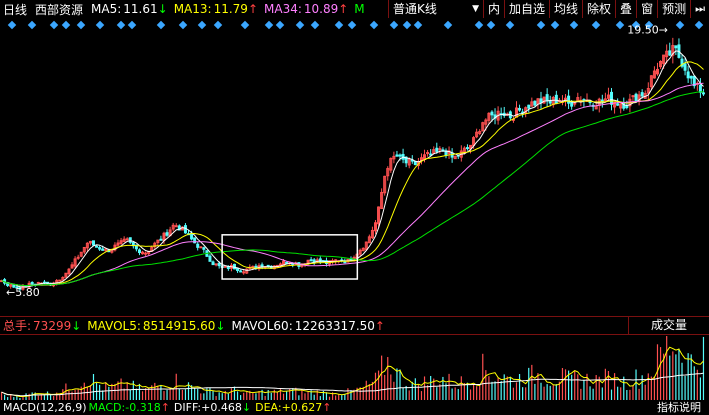 This screenshot has height=415, width=709. Describe the element at coordinates (52, 325) in the screenshot. I see `volume-total-value: 73299` at that location.